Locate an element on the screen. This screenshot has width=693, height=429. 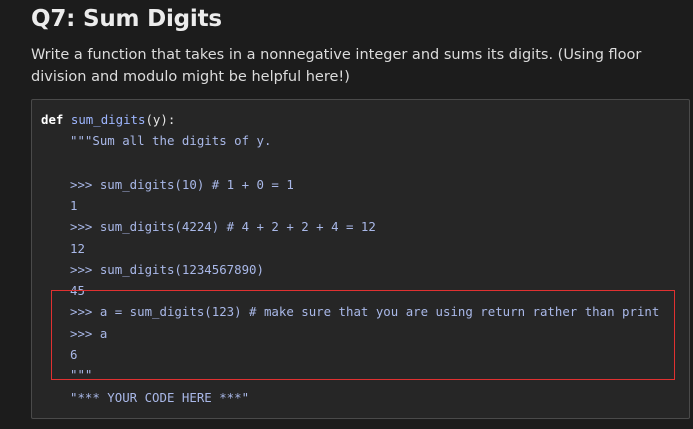
code-line-docstring: """Sum all the digits of y. is located at coordinates (156, 141).